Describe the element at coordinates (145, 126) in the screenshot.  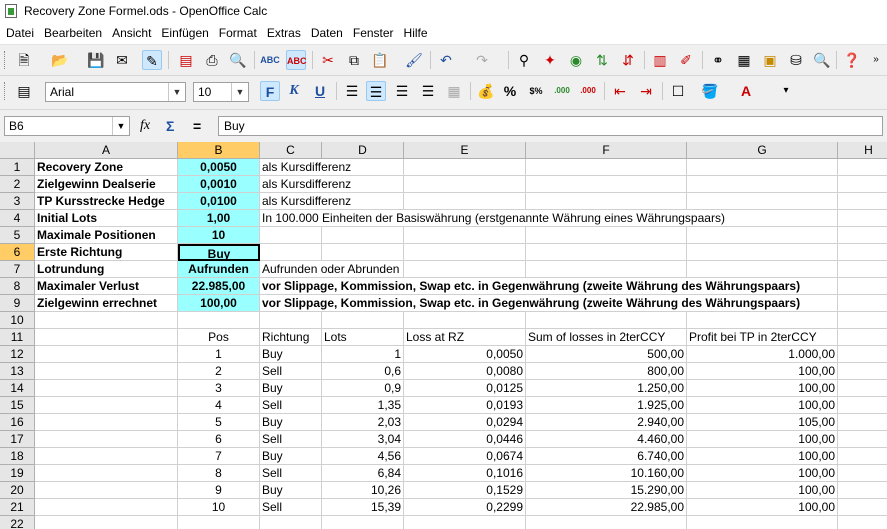
I see `function-wizard-icon: fx` at that location.